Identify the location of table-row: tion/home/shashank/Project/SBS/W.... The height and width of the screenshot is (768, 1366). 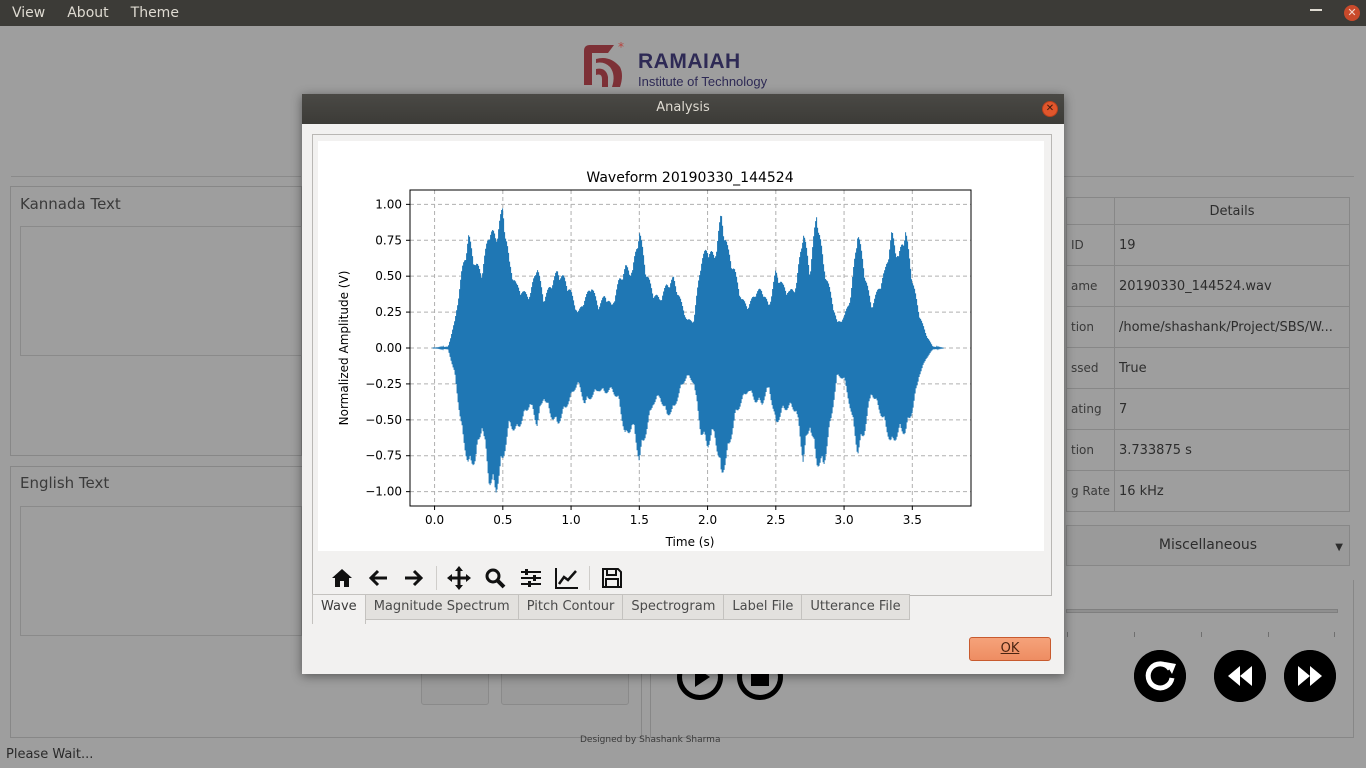
(1208, 327).